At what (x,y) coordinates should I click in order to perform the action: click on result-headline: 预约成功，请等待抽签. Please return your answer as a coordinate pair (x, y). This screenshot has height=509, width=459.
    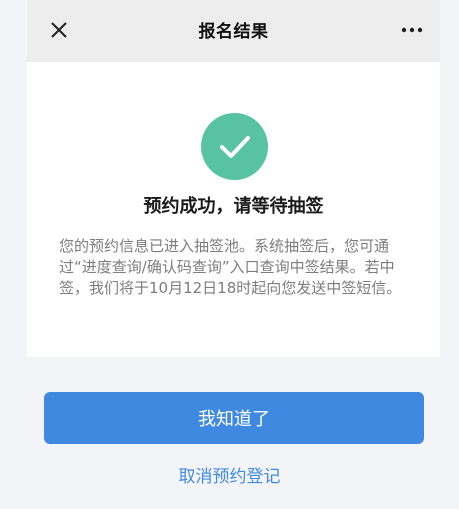
    Looking at the image, I should click on (233, 206).